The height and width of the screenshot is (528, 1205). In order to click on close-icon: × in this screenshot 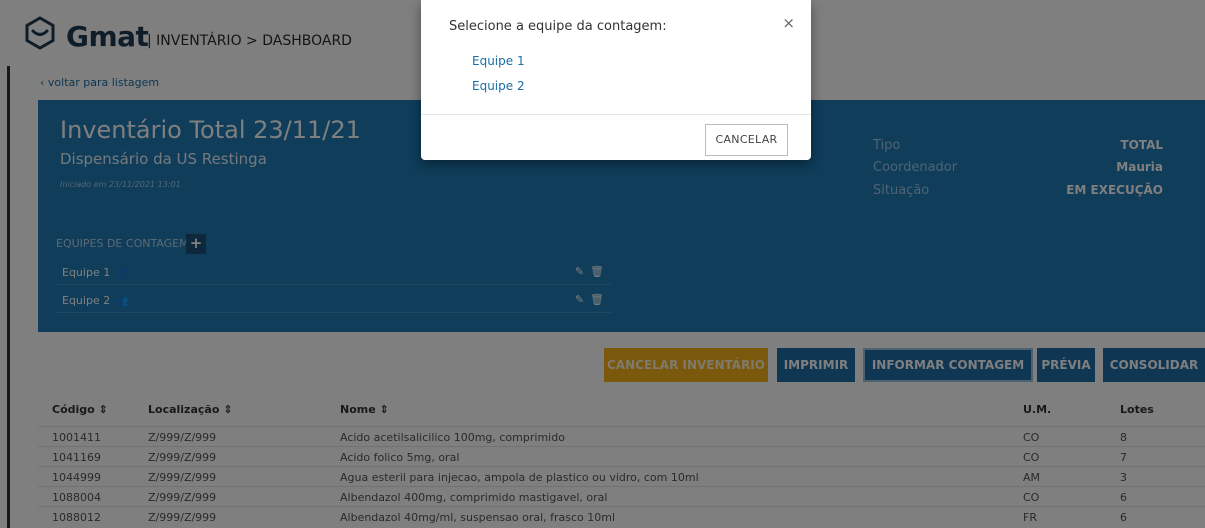, I will do `click(788, 23)`.